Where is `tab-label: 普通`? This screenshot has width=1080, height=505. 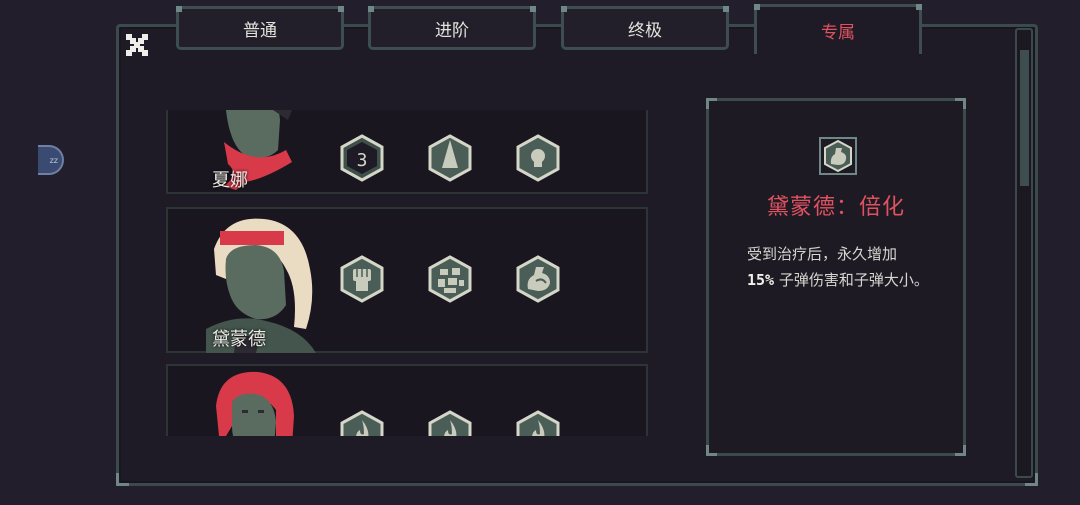
tab-label: 普通 is located at coordinates (260, 30).